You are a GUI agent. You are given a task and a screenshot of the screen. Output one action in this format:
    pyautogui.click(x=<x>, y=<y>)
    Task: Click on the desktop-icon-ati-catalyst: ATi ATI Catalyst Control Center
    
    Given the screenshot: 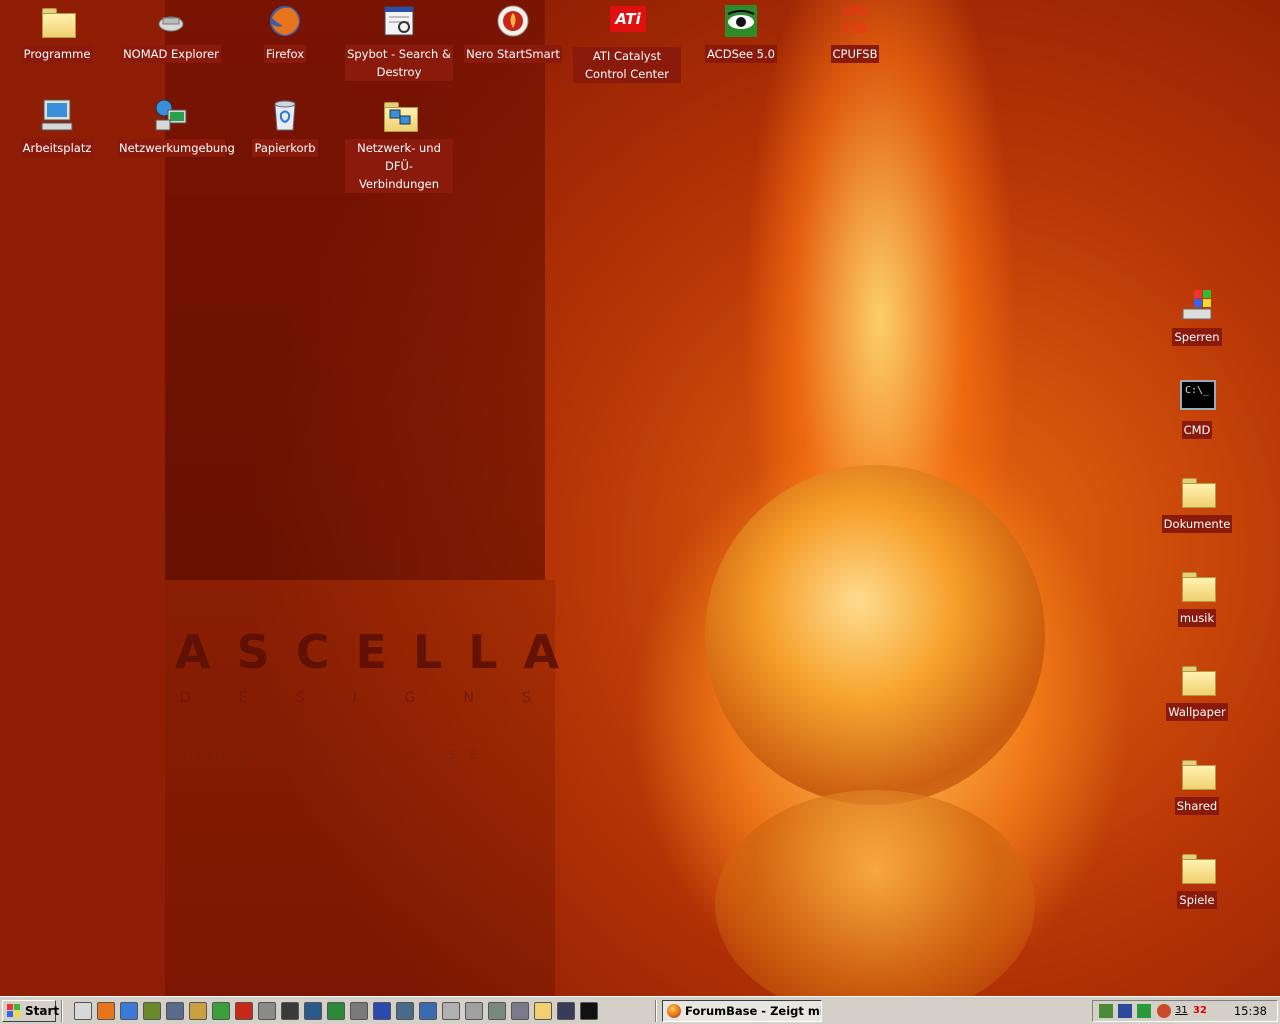 What is the action you would take?
    pyautogui.click(x=627, y=42)
    